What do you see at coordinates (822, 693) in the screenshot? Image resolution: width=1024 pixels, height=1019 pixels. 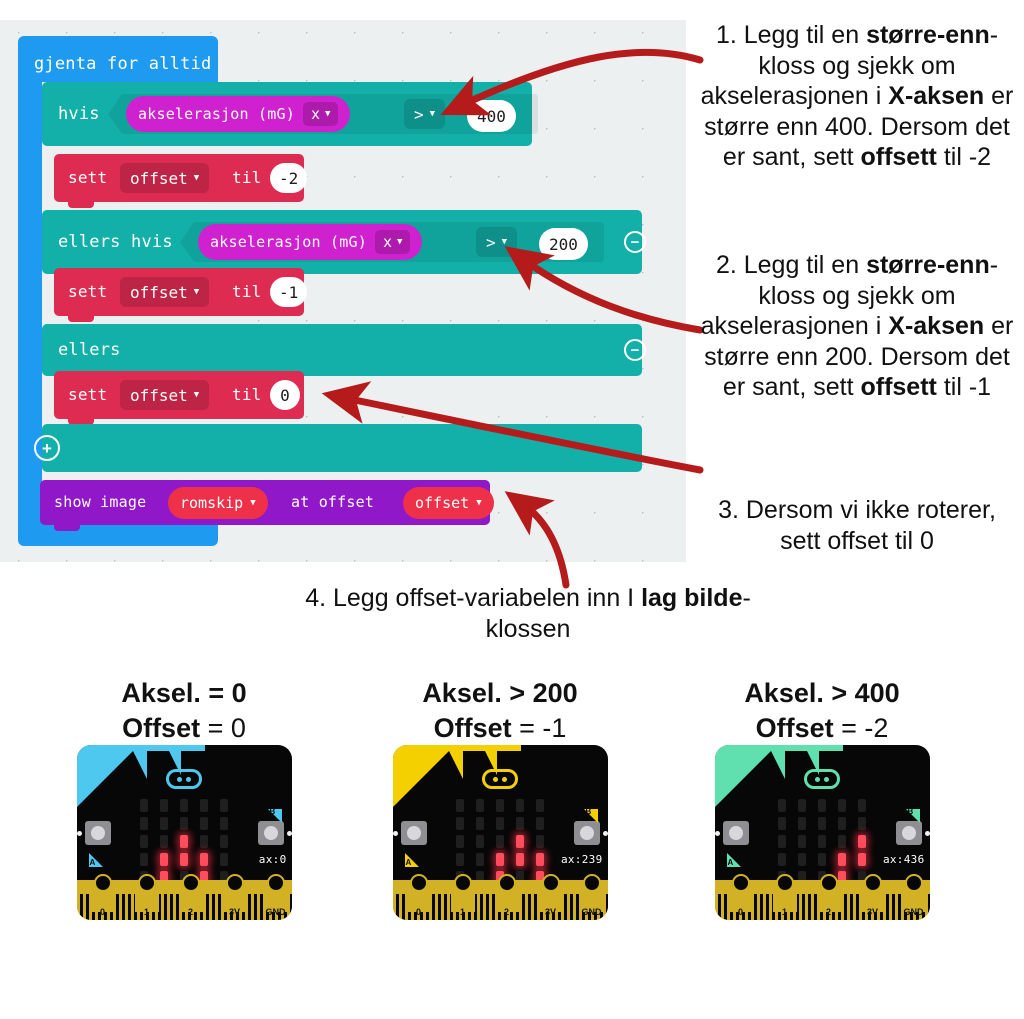 I see `example-title-2: Aksel. > 400` at bounding box center [822, 693].